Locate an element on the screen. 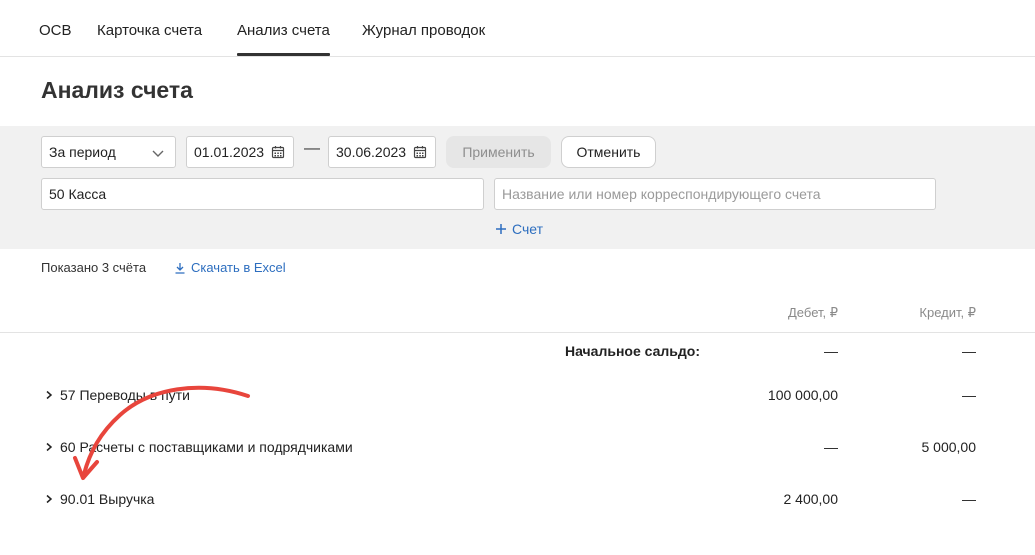 The height and width of the screenshot is (555, 1035). page-title: Анализ счета is located at coordinates (117, 90).